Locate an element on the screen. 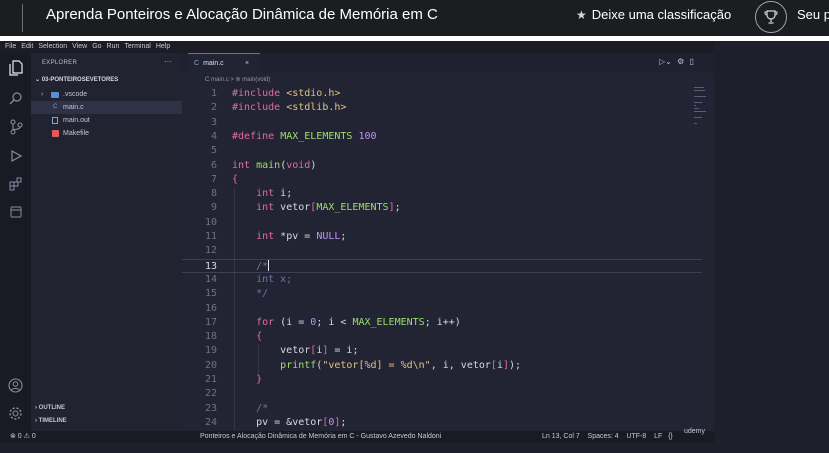  code-line: 16 is located at coordinates (442, 309).